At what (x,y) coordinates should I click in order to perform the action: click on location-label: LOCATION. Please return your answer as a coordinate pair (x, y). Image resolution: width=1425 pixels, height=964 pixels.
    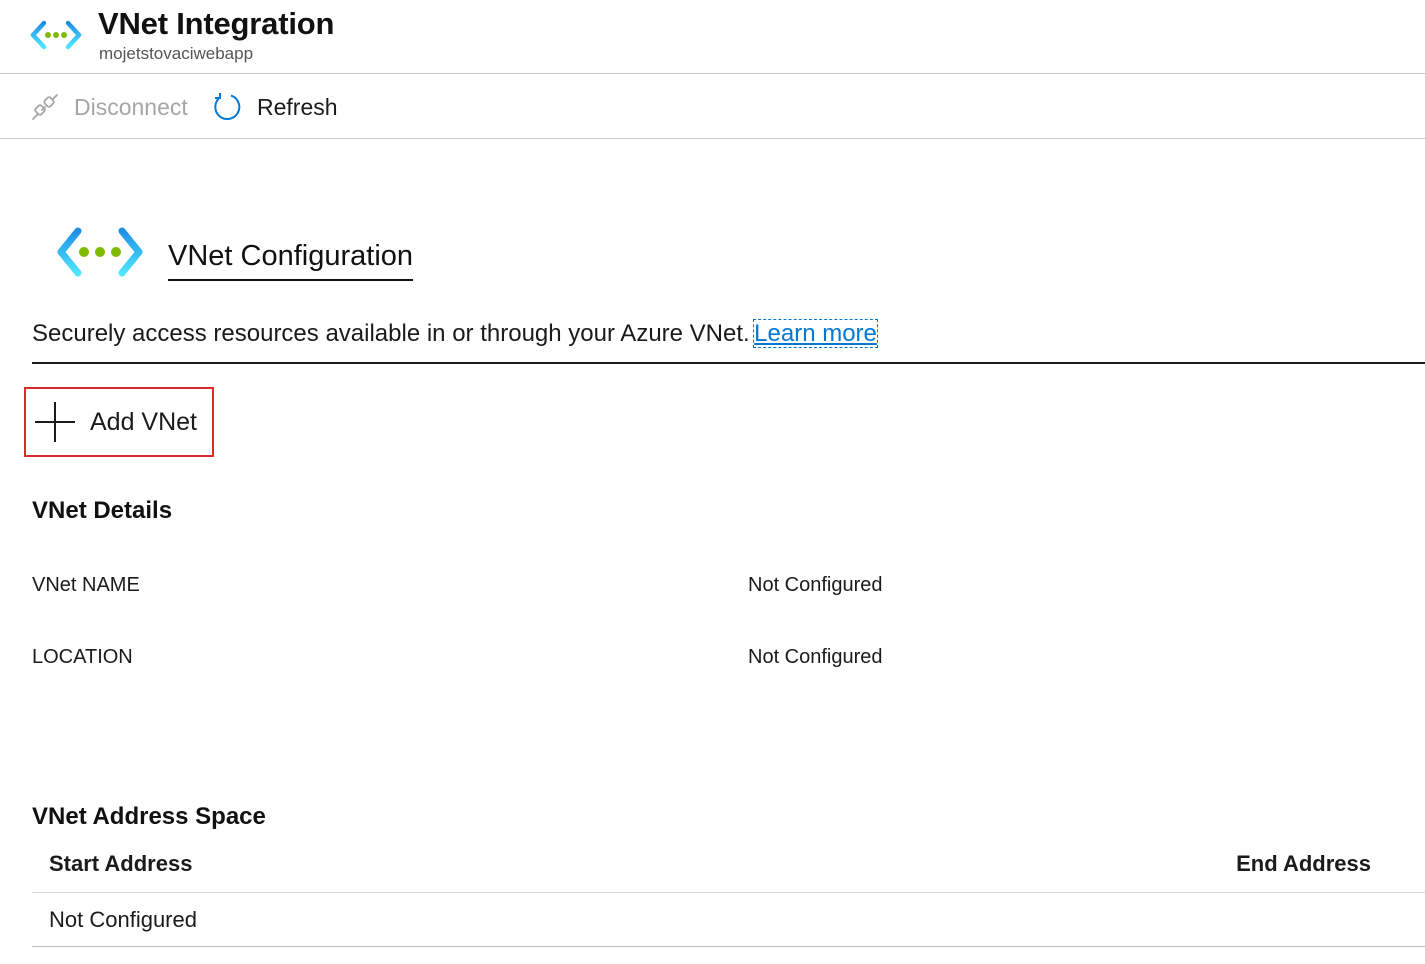
    Looking at the image, I should click on (82, 657).